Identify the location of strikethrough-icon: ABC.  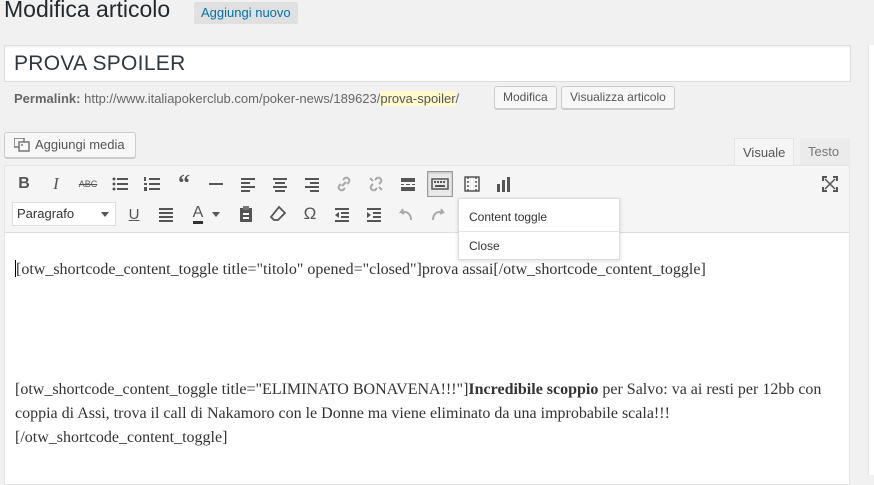
(88, 184).